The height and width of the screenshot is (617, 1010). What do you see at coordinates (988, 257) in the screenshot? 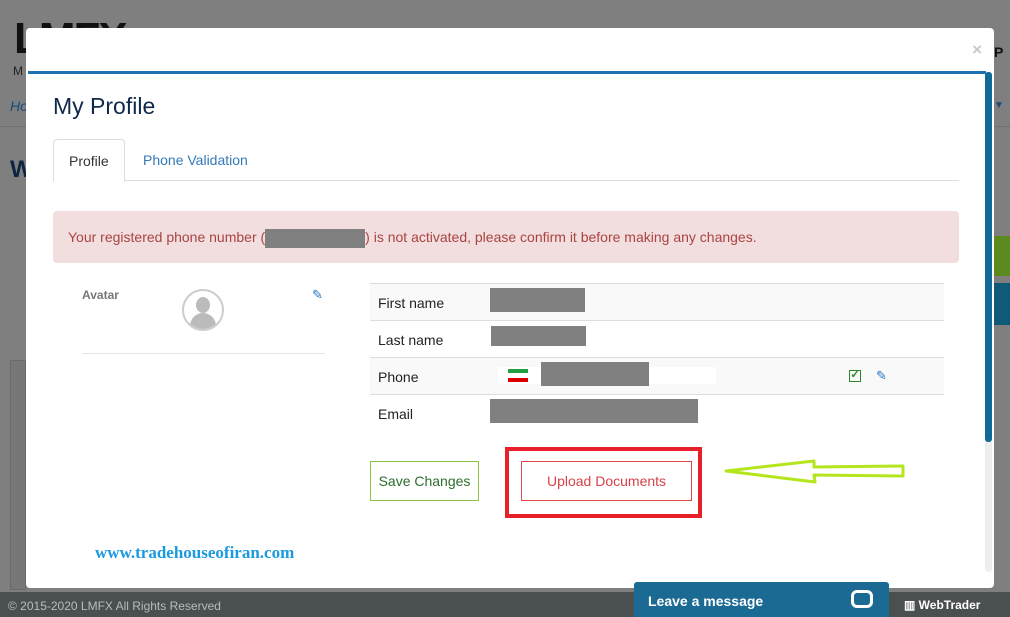
I see `scrollbar-thumb` at bounding box center [988, 257].